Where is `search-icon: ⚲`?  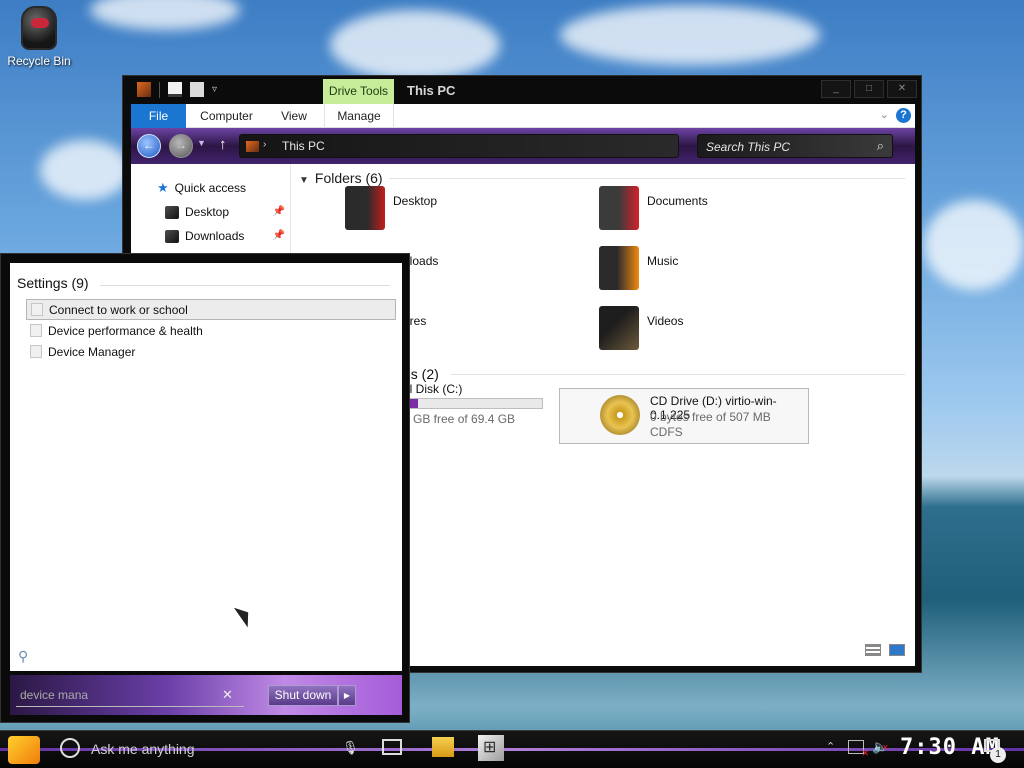
search-icon: ⚲ is located at coordinates (23, 656).